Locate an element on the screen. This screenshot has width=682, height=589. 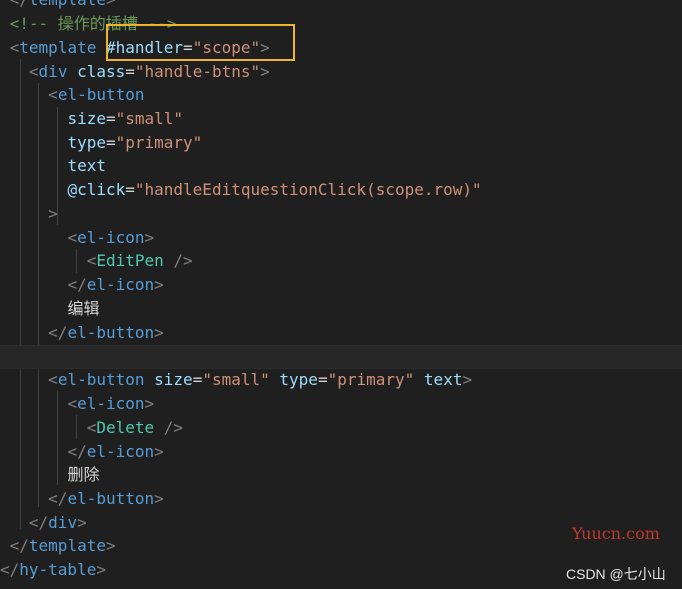
code-line: <EditPen /> is located at coordinates (139, 260).